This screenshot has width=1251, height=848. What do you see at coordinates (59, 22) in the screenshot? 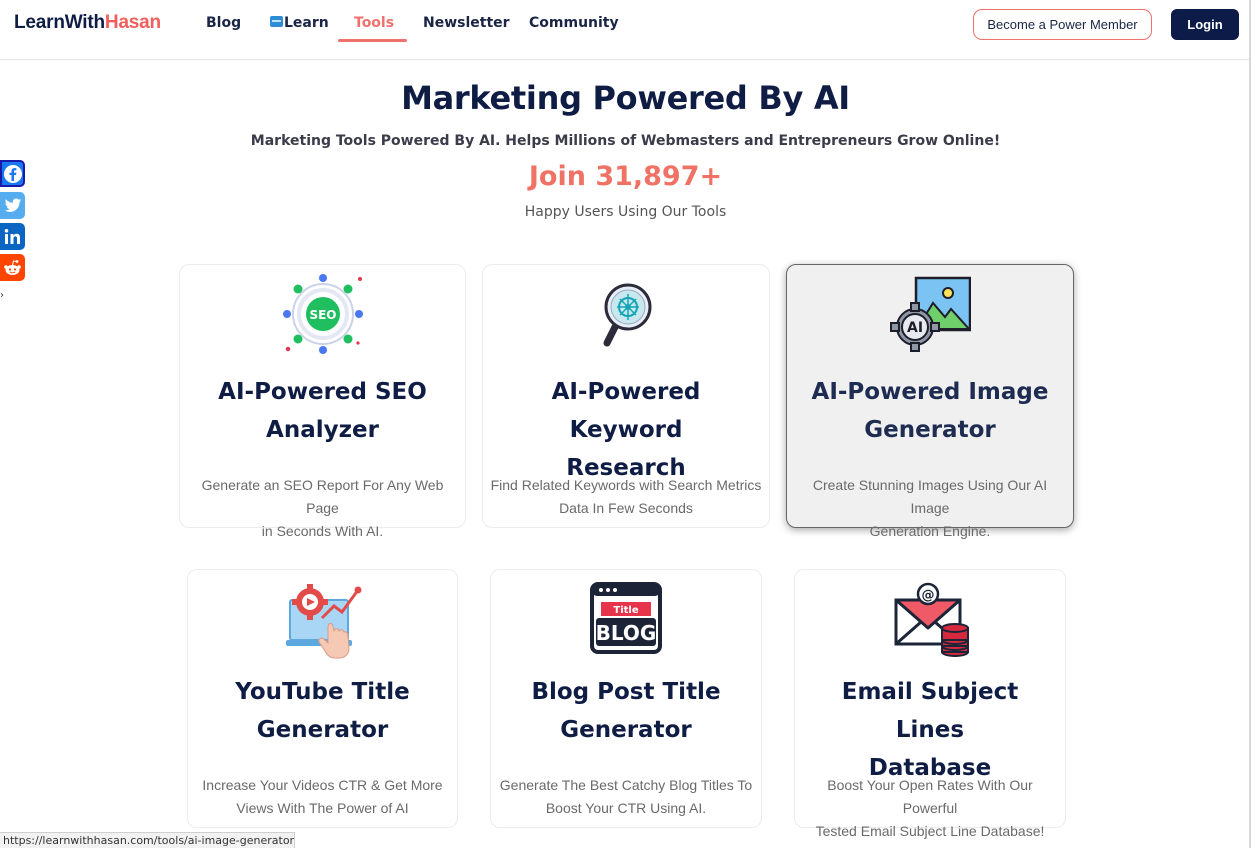
I see `logo-text-part1: LearnWith` at bounding box center [59, 22].